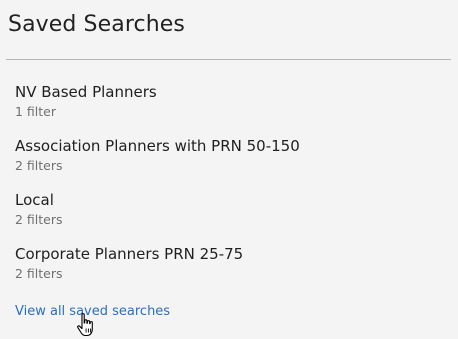 This screenshot has height=339, width=458. Describe the element at coordinates (129, 254) in the screenshot. I see `saved-search-name: Corporate Planners PRN 25-75` at that location.